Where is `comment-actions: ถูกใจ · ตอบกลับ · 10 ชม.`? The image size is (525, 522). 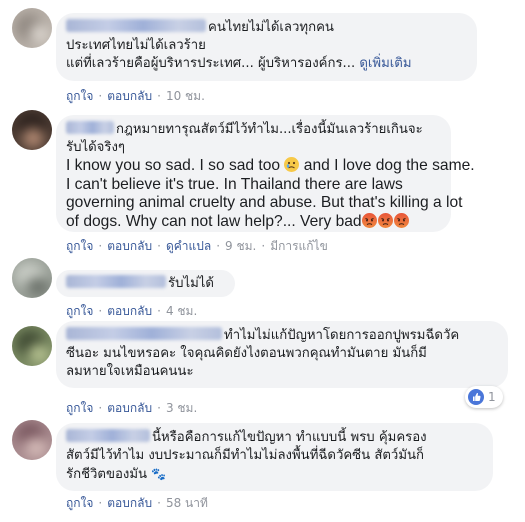
comment-actions: ถูกใจ · ตอบกลับ · 10 ชม. is located at coordinates (135, 96).